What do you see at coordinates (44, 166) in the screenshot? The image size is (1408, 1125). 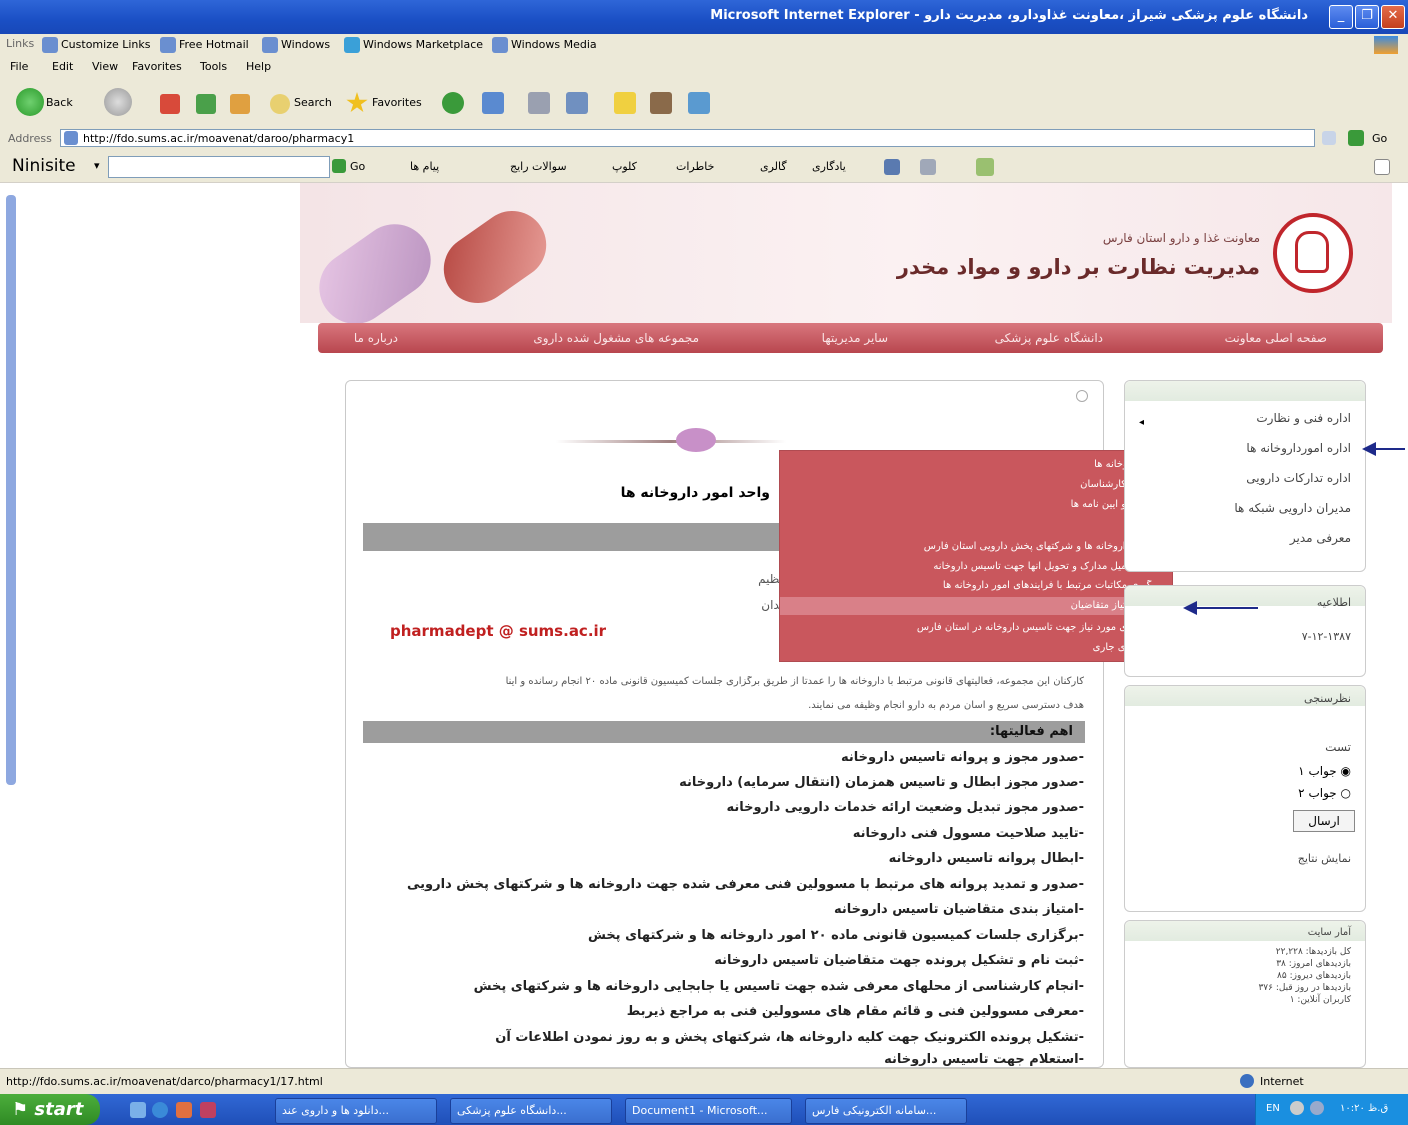 I see `ninisite-brand: Ninisite` at bounding box center [44, 166].